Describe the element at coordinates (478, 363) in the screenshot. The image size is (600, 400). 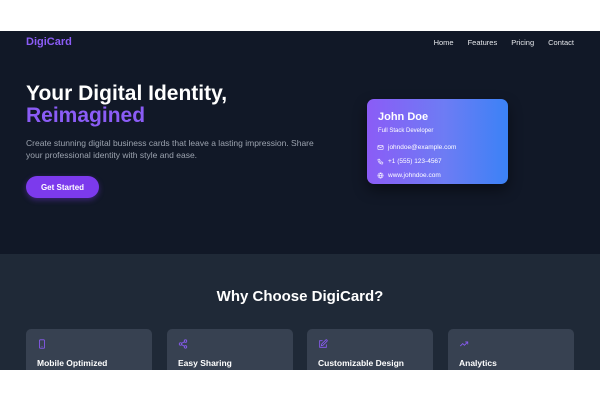
I see `feature-label: Analytics` at that location.